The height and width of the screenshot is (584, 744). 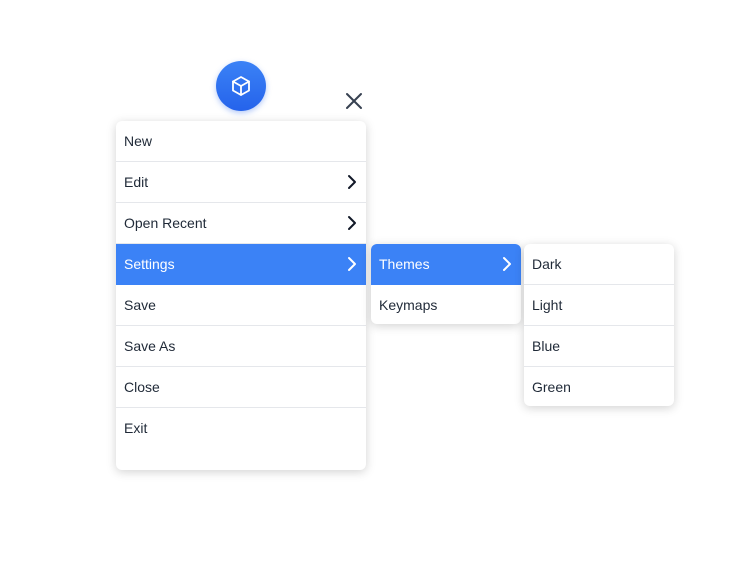 What do you see at coordinates (241, 182) in the screenshot?
I see `menu-item-edit: Edit` at bounding box center [241, 182].